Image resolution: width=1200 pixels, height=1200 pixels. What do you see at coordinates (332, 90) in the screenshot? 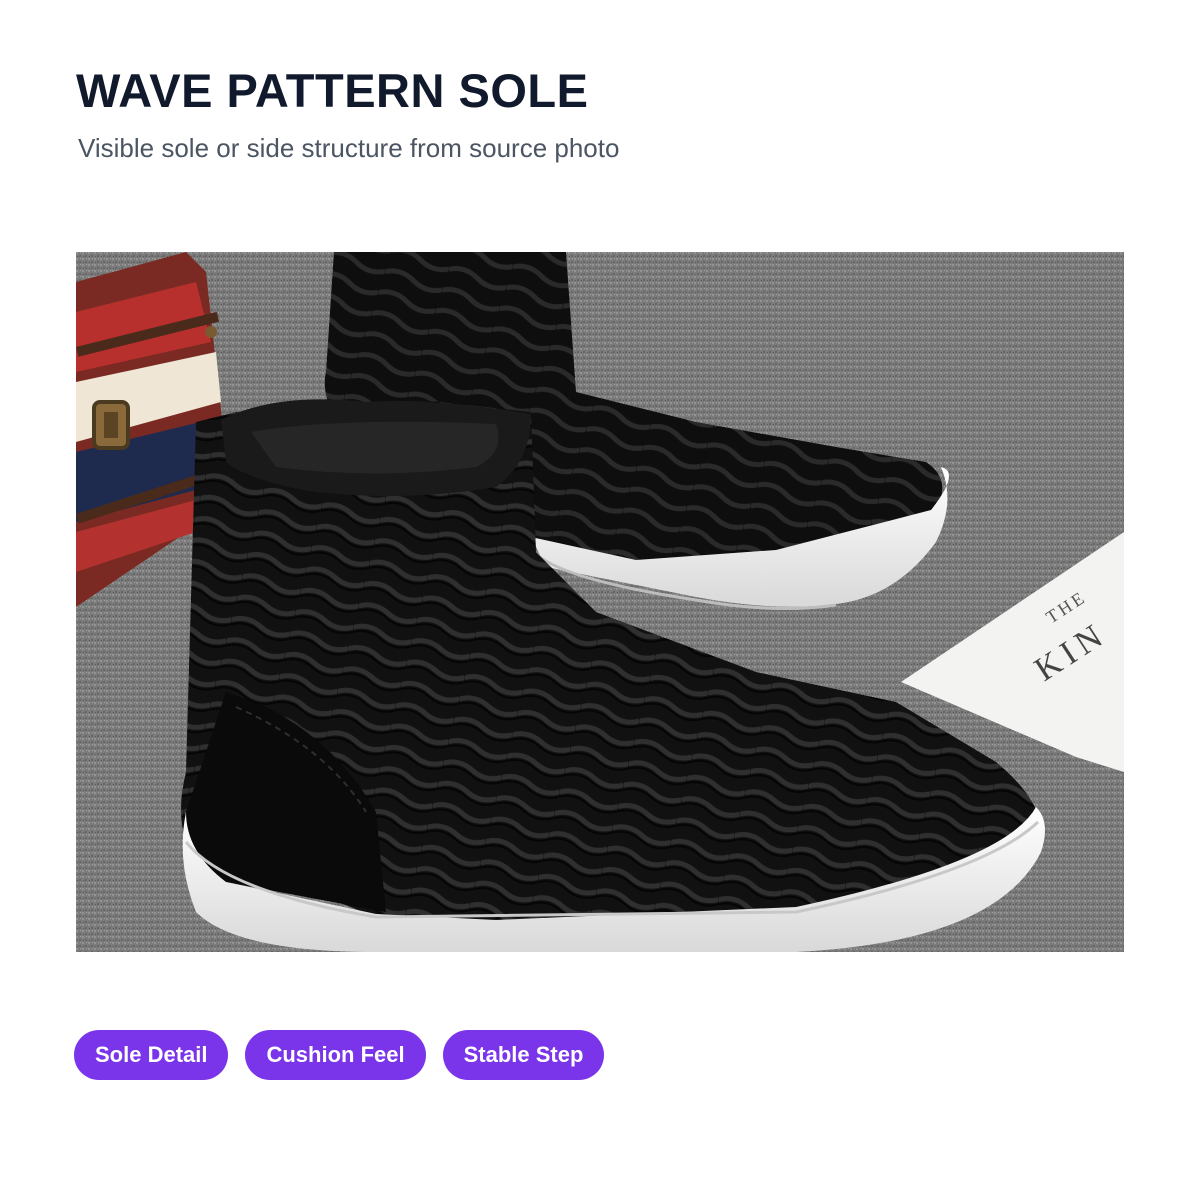
I see `page-title: WAVE PATTERN SOLE` at bounding box center [332, 90].